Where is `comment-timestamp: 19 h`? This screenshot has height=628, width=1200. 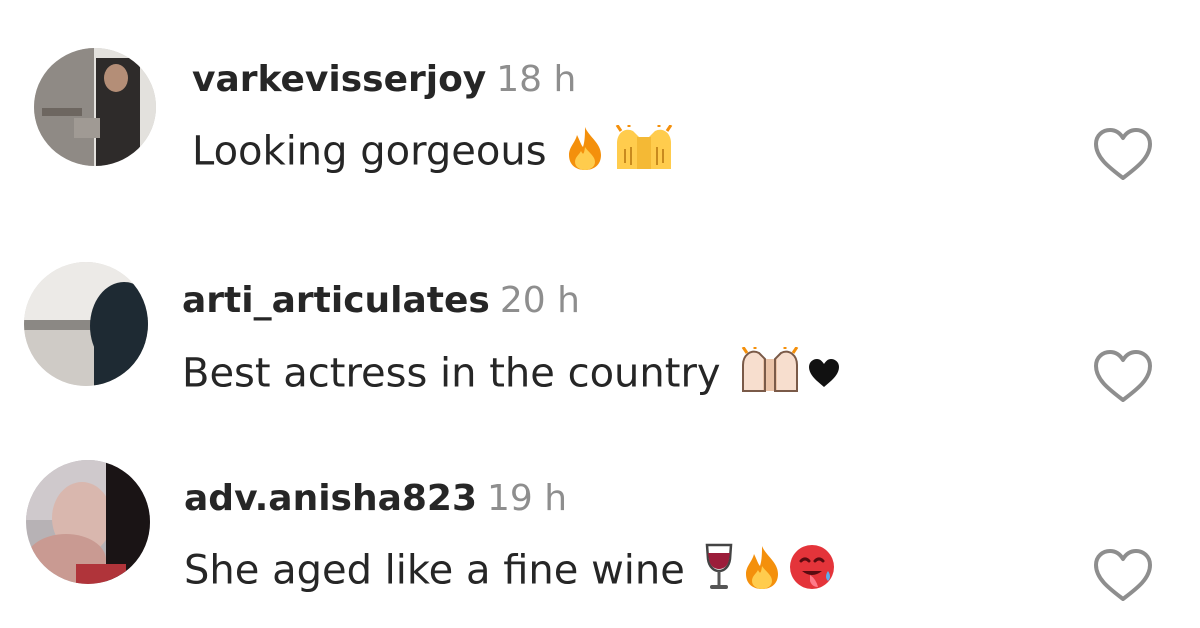
comment-timestamp: 19 h is located at coordinates (527, 498).